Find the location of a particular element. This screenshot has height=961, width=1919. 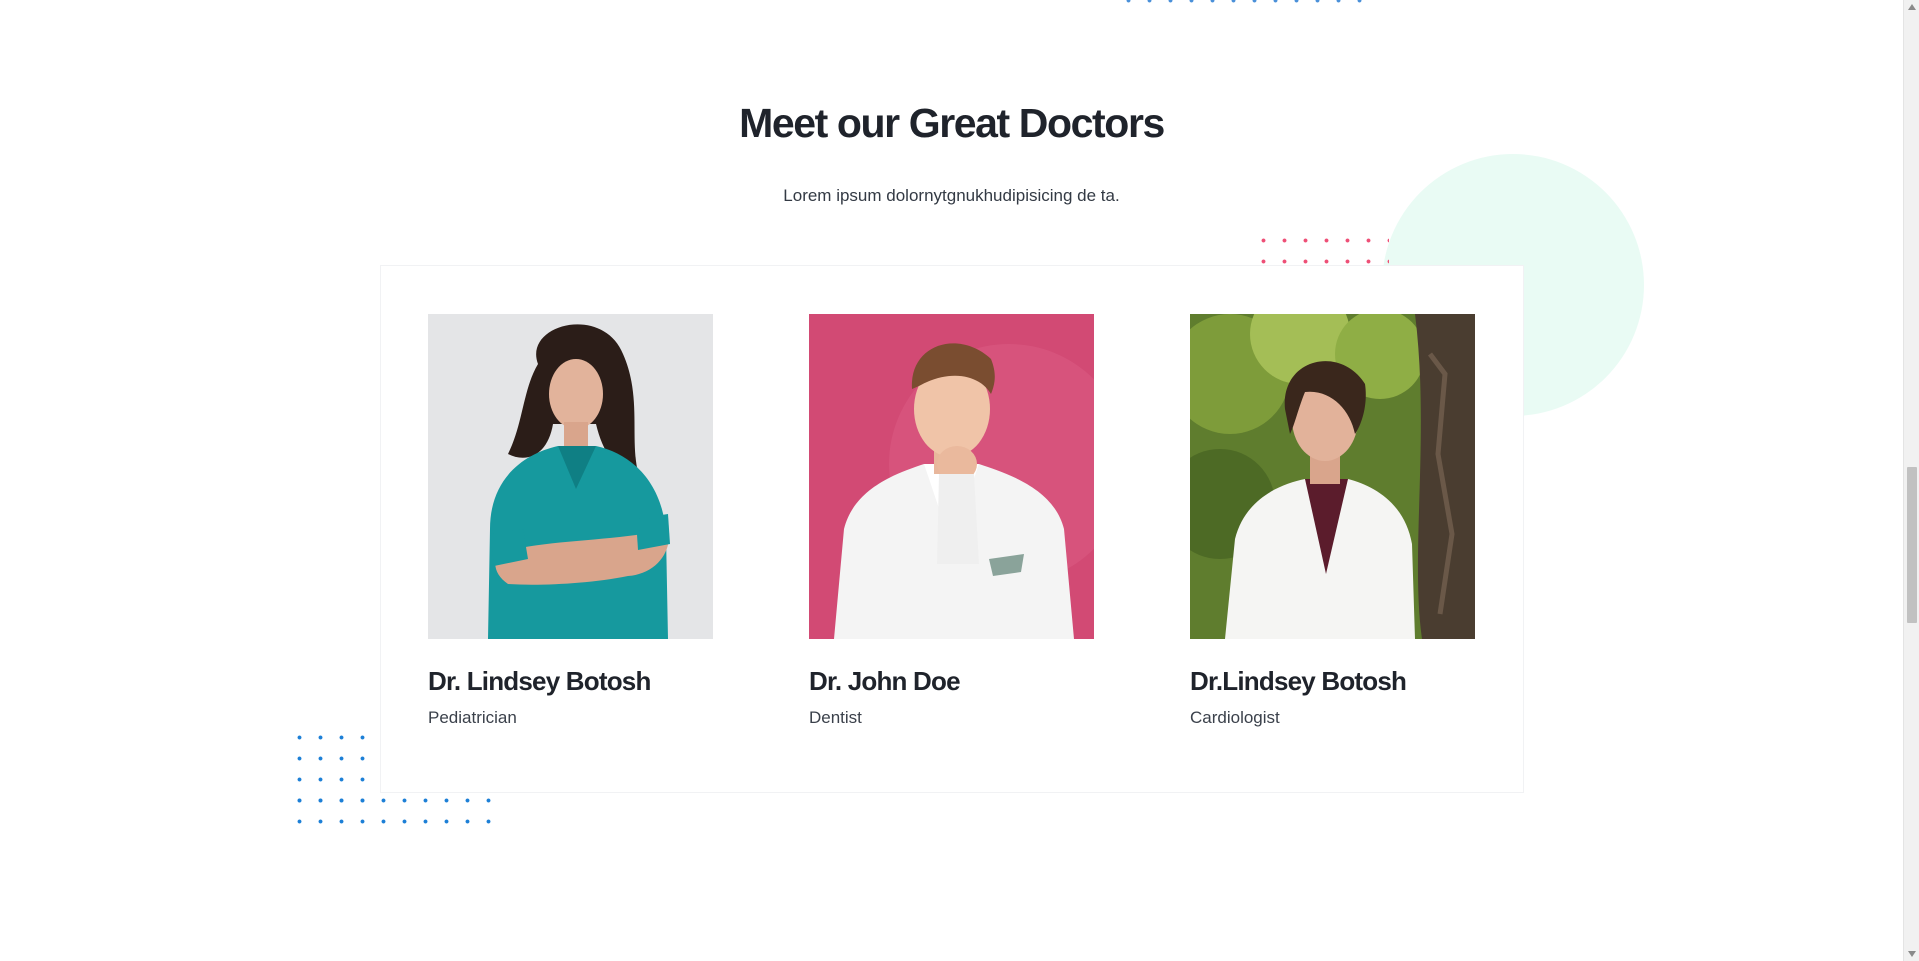

doctor-role: Cardiologist is located at coordinates (1235, 717).